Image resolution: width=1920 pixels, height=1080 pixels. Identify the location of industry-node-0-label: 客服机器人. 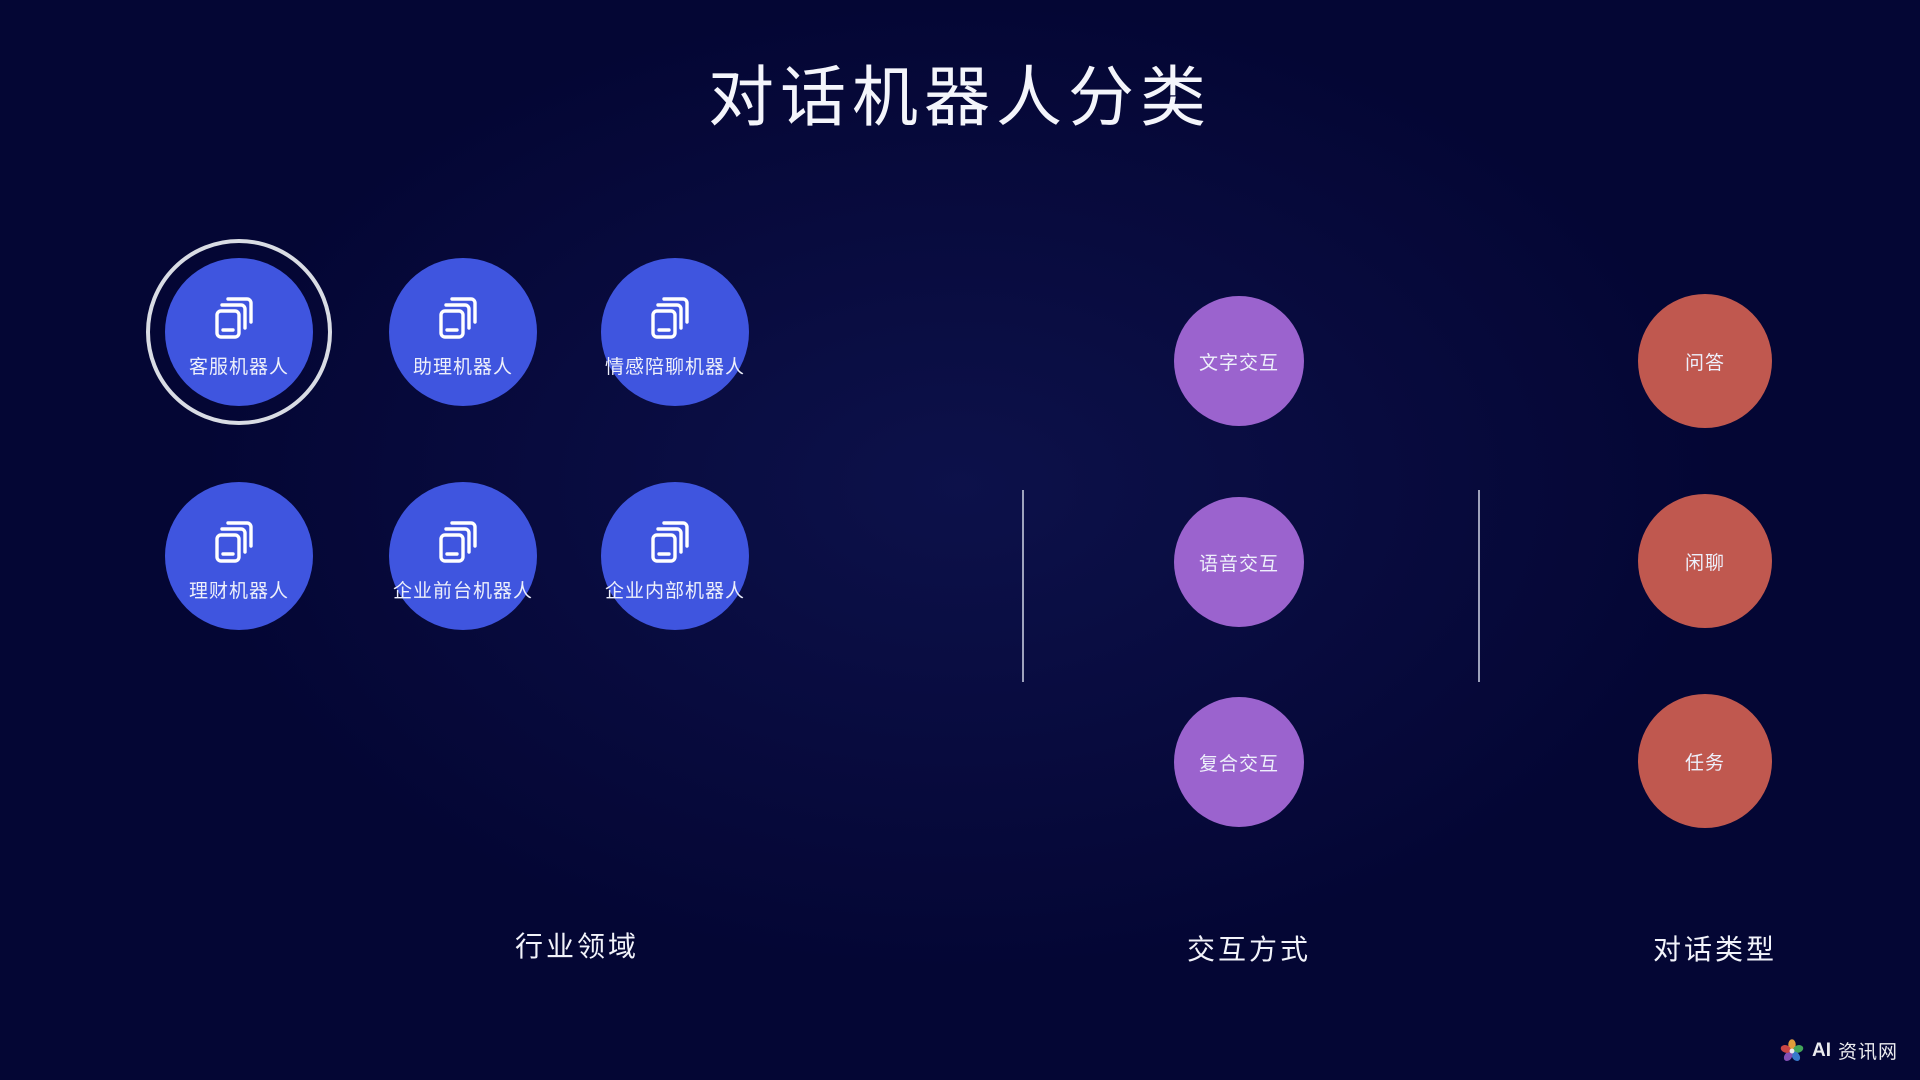
(238, 367).